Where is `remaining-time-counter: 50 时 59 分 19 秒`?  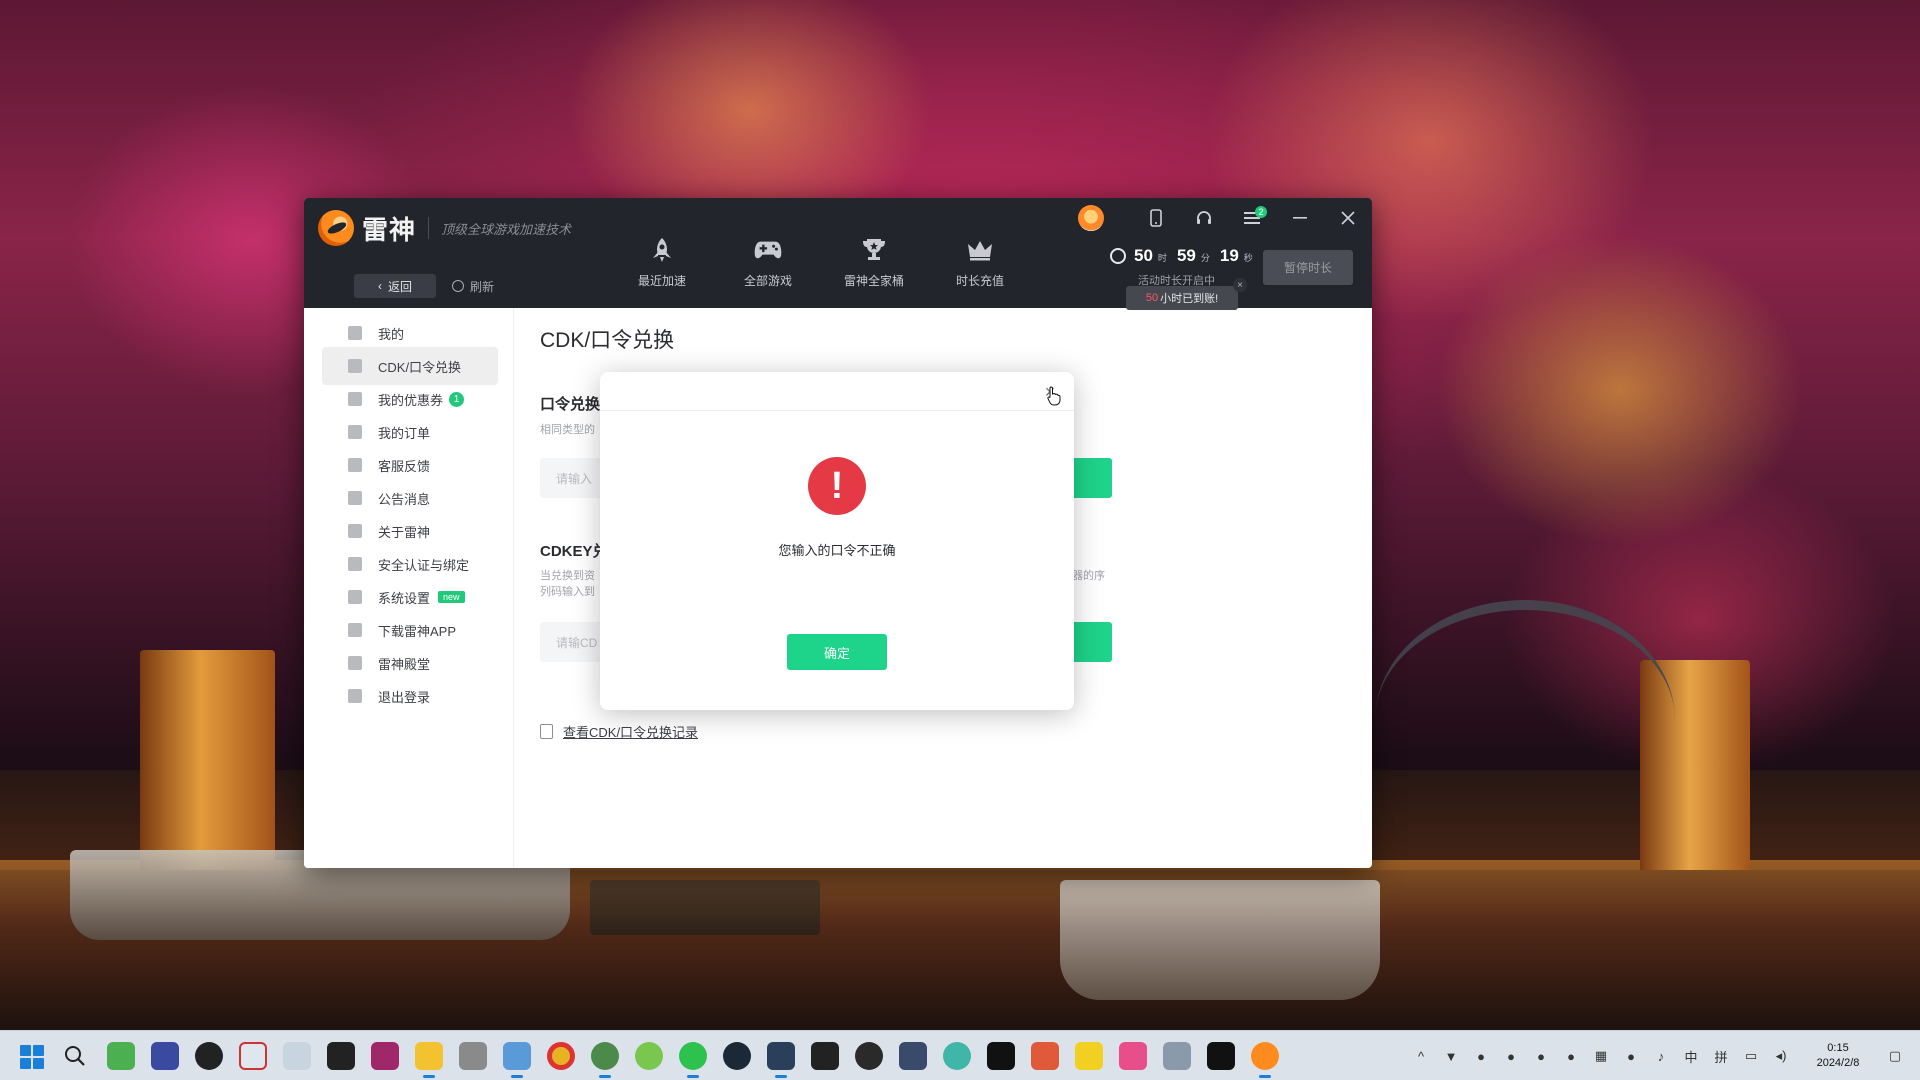 remaining-time-counter: 50 时 59 分 19 秒 is located at coordinates (1185, 256).